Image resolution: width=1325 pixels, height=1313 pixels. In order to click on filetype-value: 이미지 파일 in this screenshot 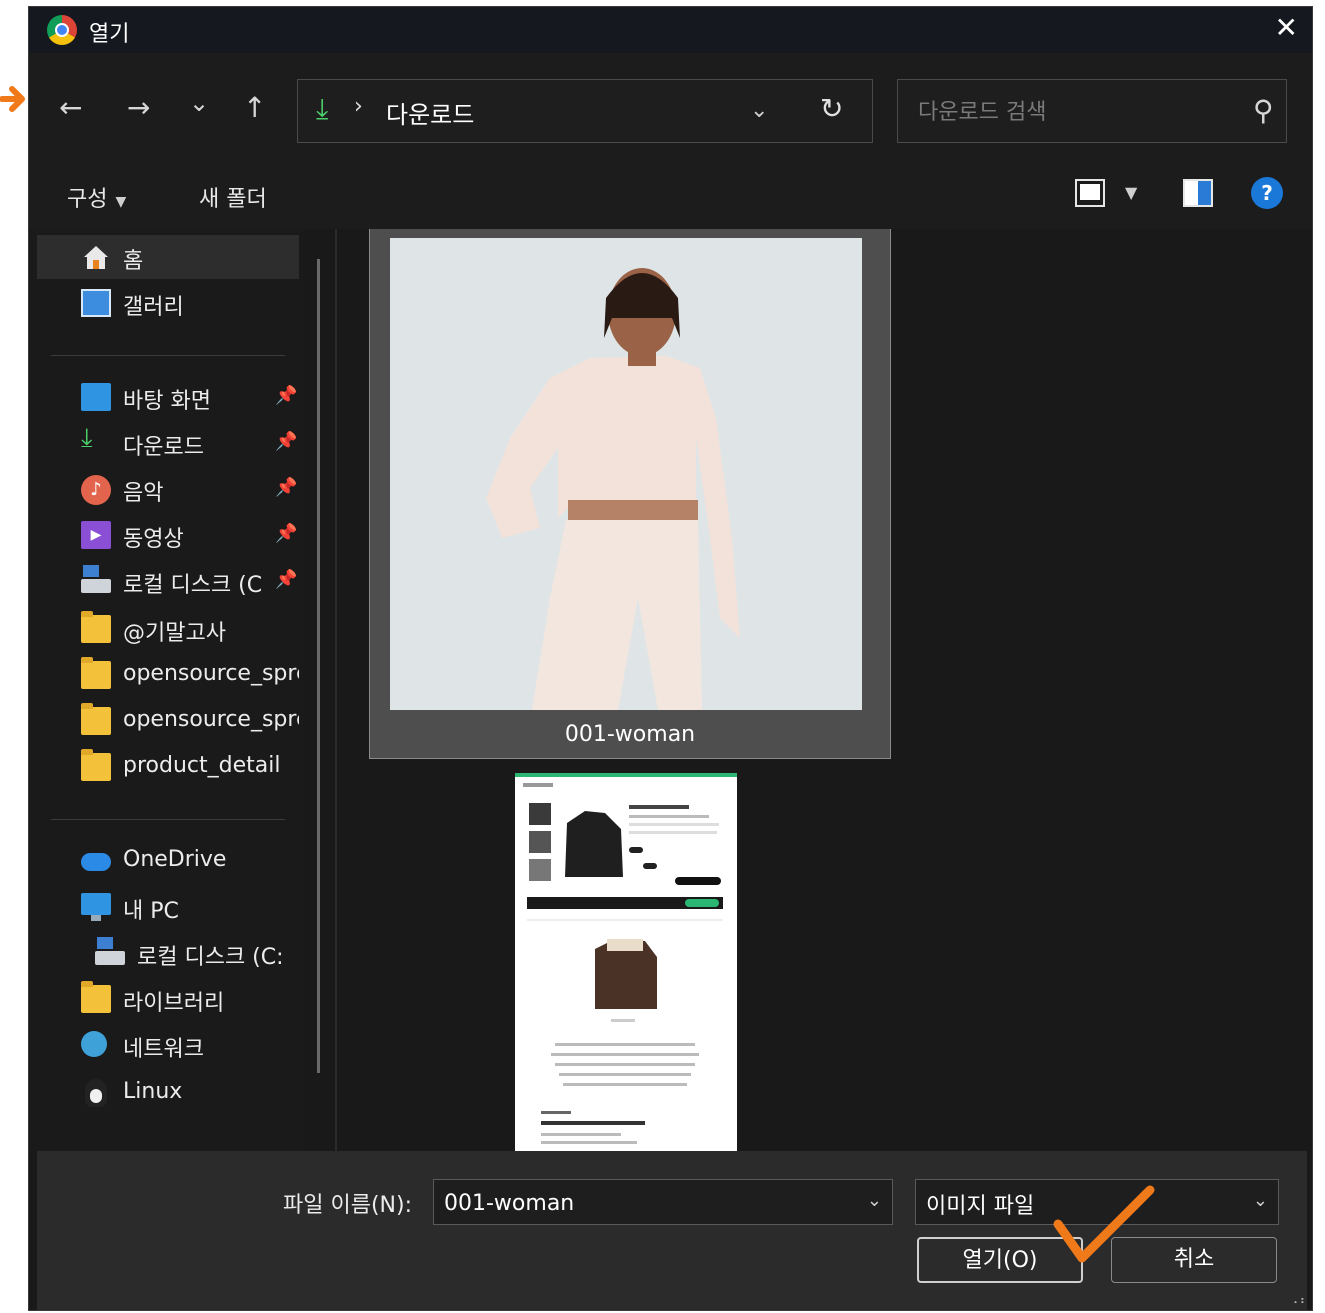, I will do `click(980, 1206)`.